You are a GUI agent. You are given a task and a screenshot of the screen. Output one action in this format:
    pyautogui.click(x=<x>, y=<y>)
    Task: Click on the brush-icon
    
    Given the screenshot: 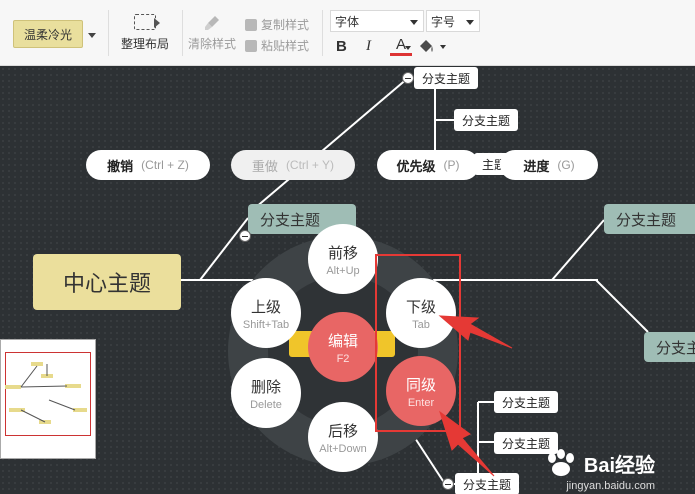 What is the action you would take?
    pyautogui.click(x=212, y=23)
    